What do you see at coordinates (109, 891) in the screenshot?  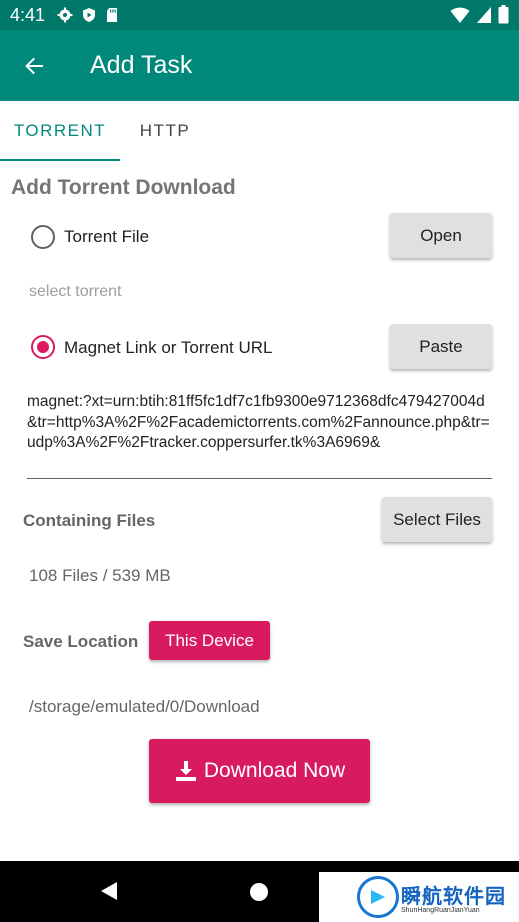 I see `nav-back-icon` at bounding box center [109, 891].